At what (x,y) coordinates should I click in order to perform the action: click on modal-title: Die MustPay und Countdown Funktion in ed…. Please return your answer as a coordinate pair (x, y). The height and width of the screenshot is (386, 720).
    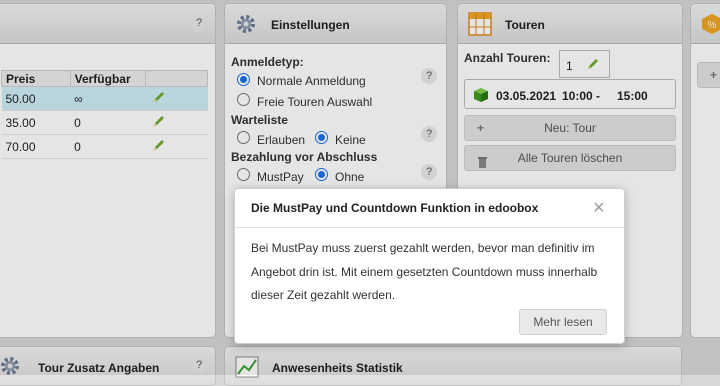
    Looking at the image, I should click on (395, 208).